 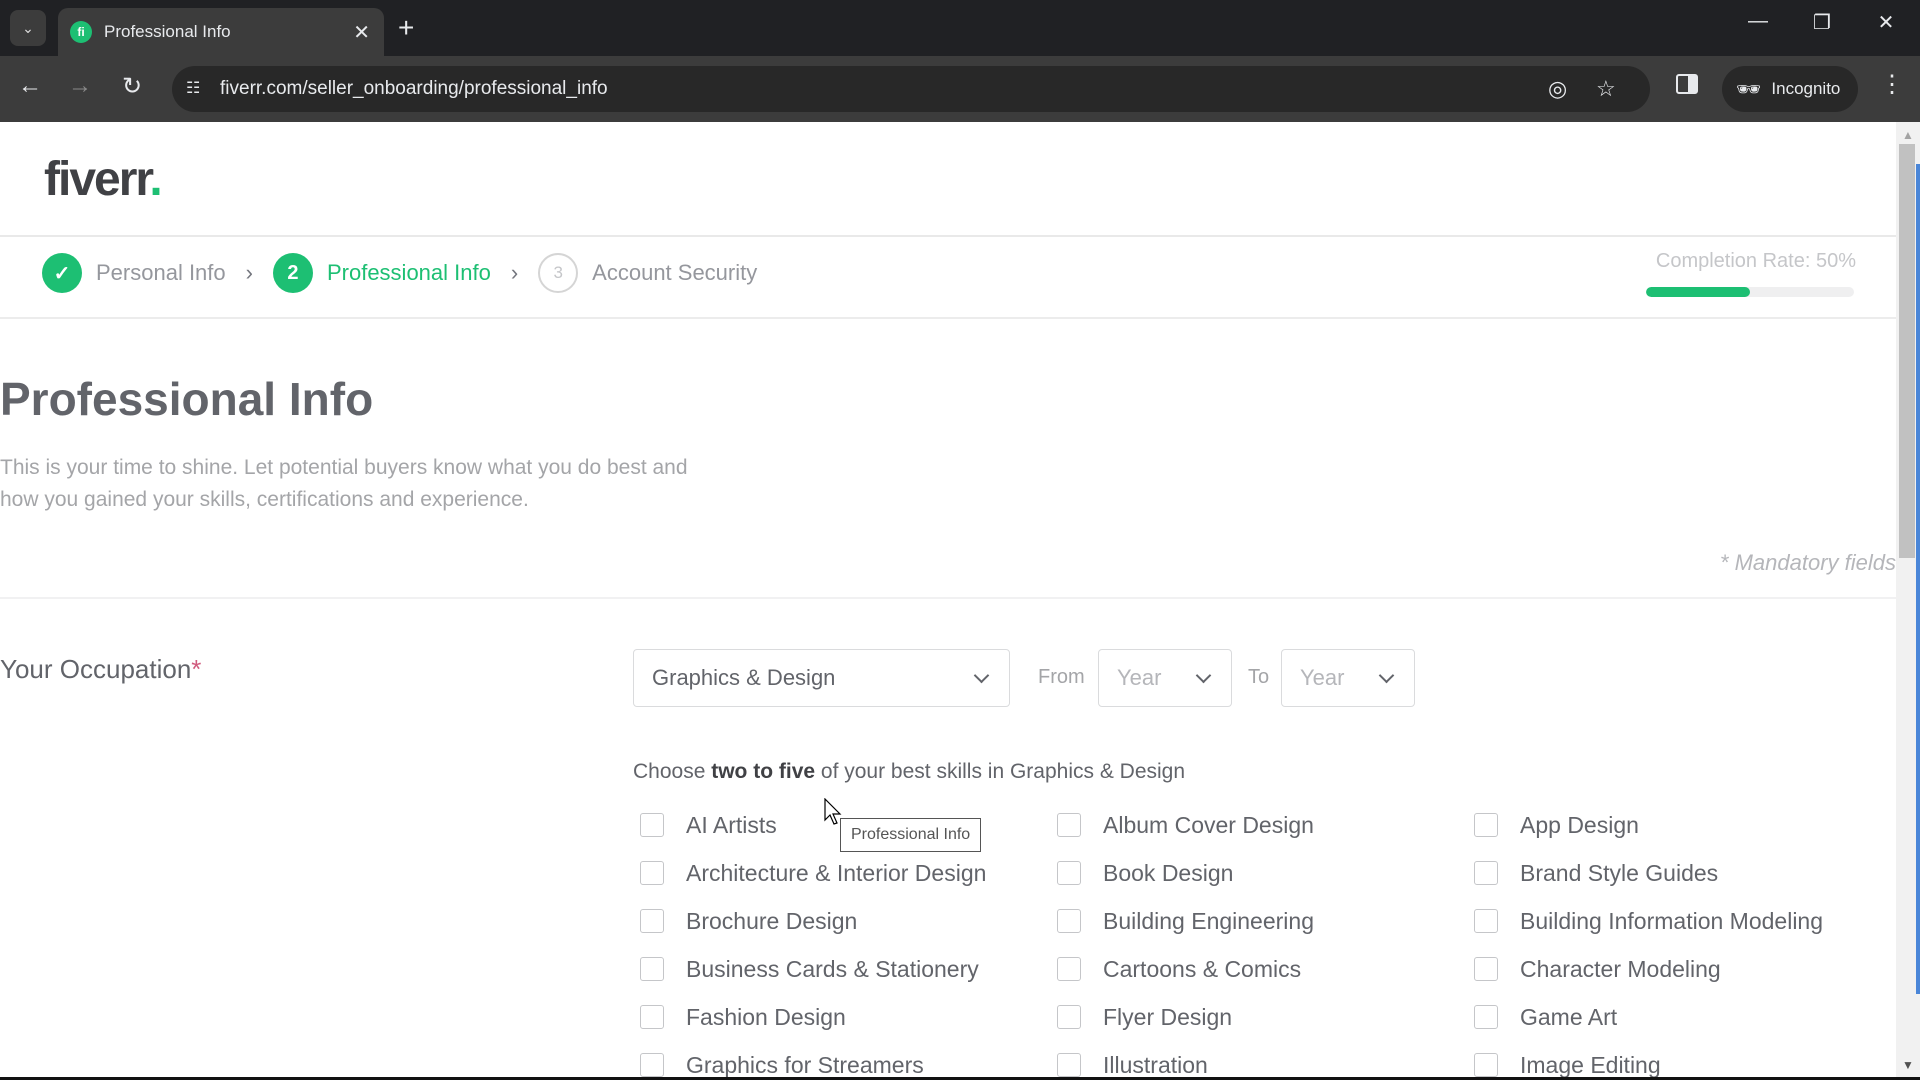 What do you see at coordinates (1348, 678) in the screenshot?
I see `to-year-select: Year` at bounding box center [1348, 678].